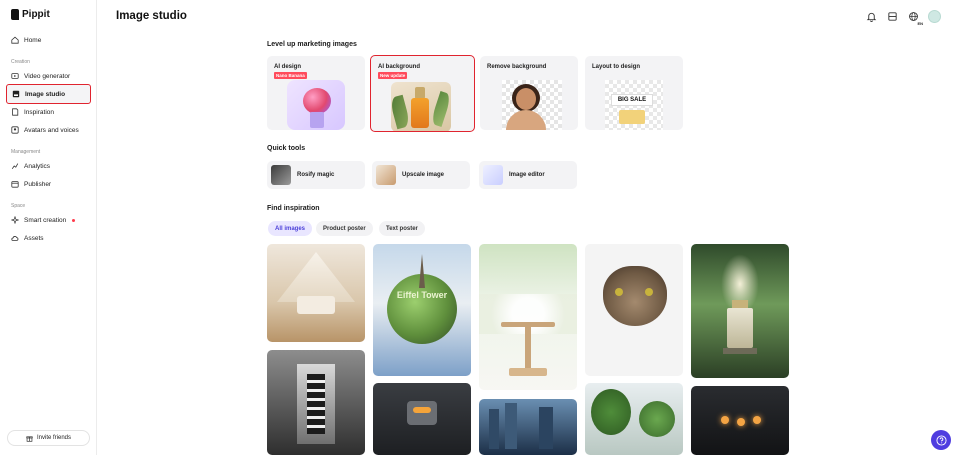 This screenshot has width=960, height=455. I want to click on cloud-icon, so click(15, 238).